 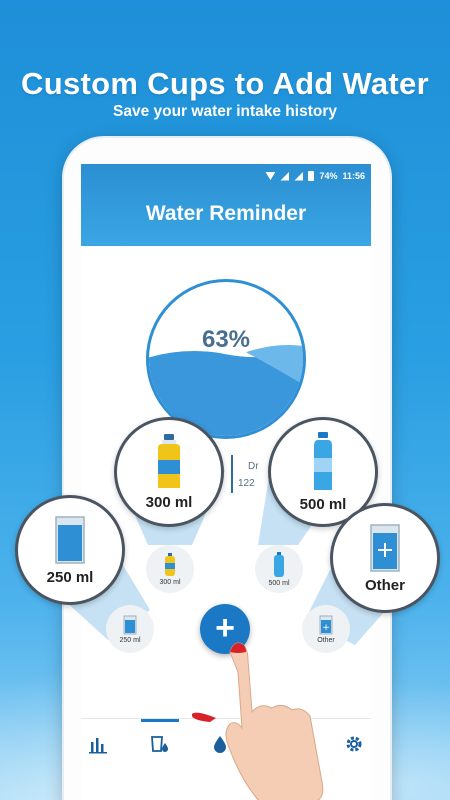 I want to click on callout-250ml: 250 ml, so click(x=70, y=550).